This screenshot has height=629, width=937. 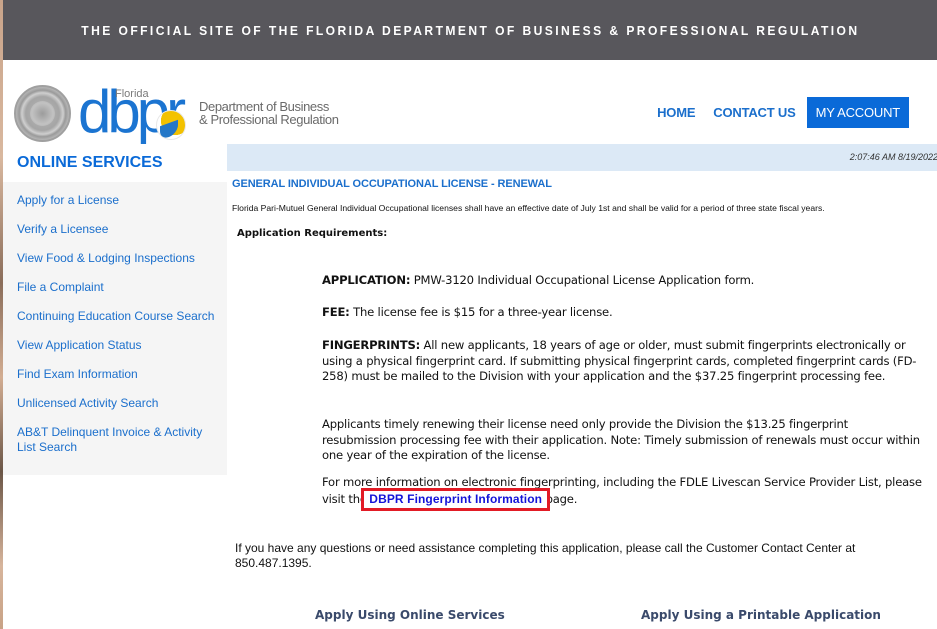 What do you see at coordinates (893, 157) in the screenshot?
I see `timestamp: 2:07:46 AM 8/19/2022` at bounding box center [893, 157].